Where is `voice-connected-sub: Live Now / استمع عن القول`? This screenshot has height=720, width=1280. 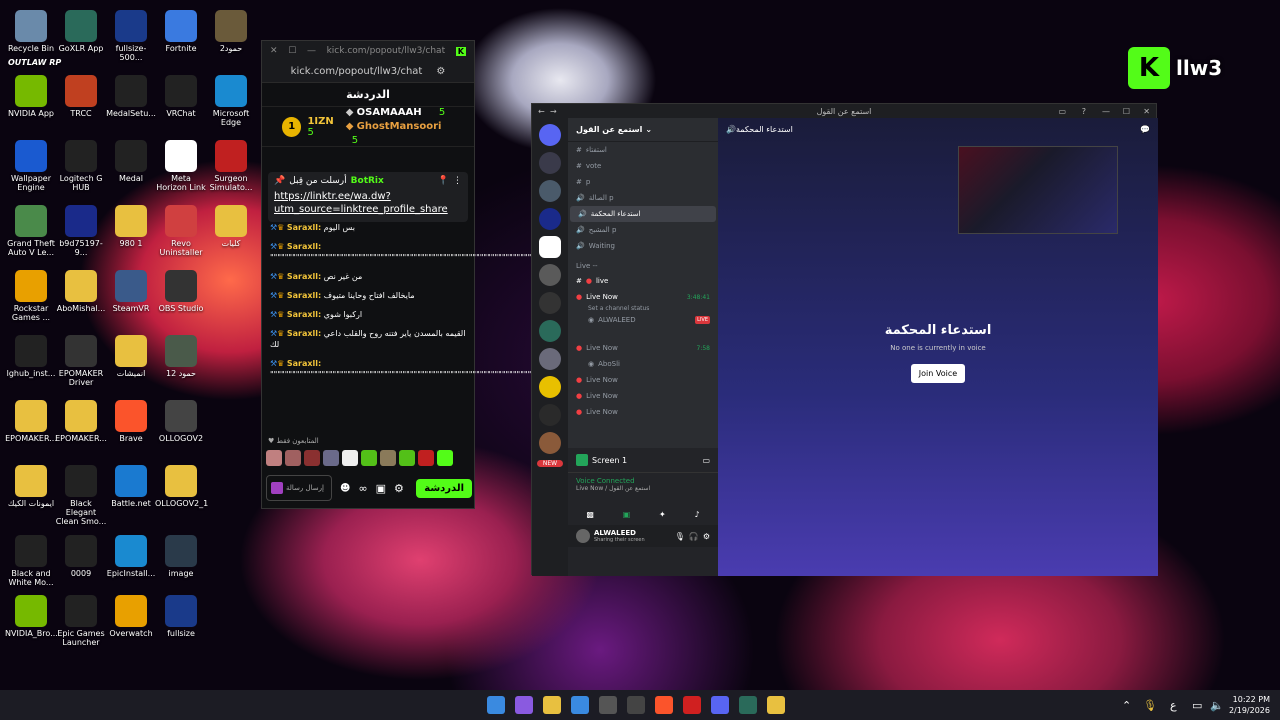 voice-connected-sub: Live Now / استمع عن القول is located at coordinates (643, 488).